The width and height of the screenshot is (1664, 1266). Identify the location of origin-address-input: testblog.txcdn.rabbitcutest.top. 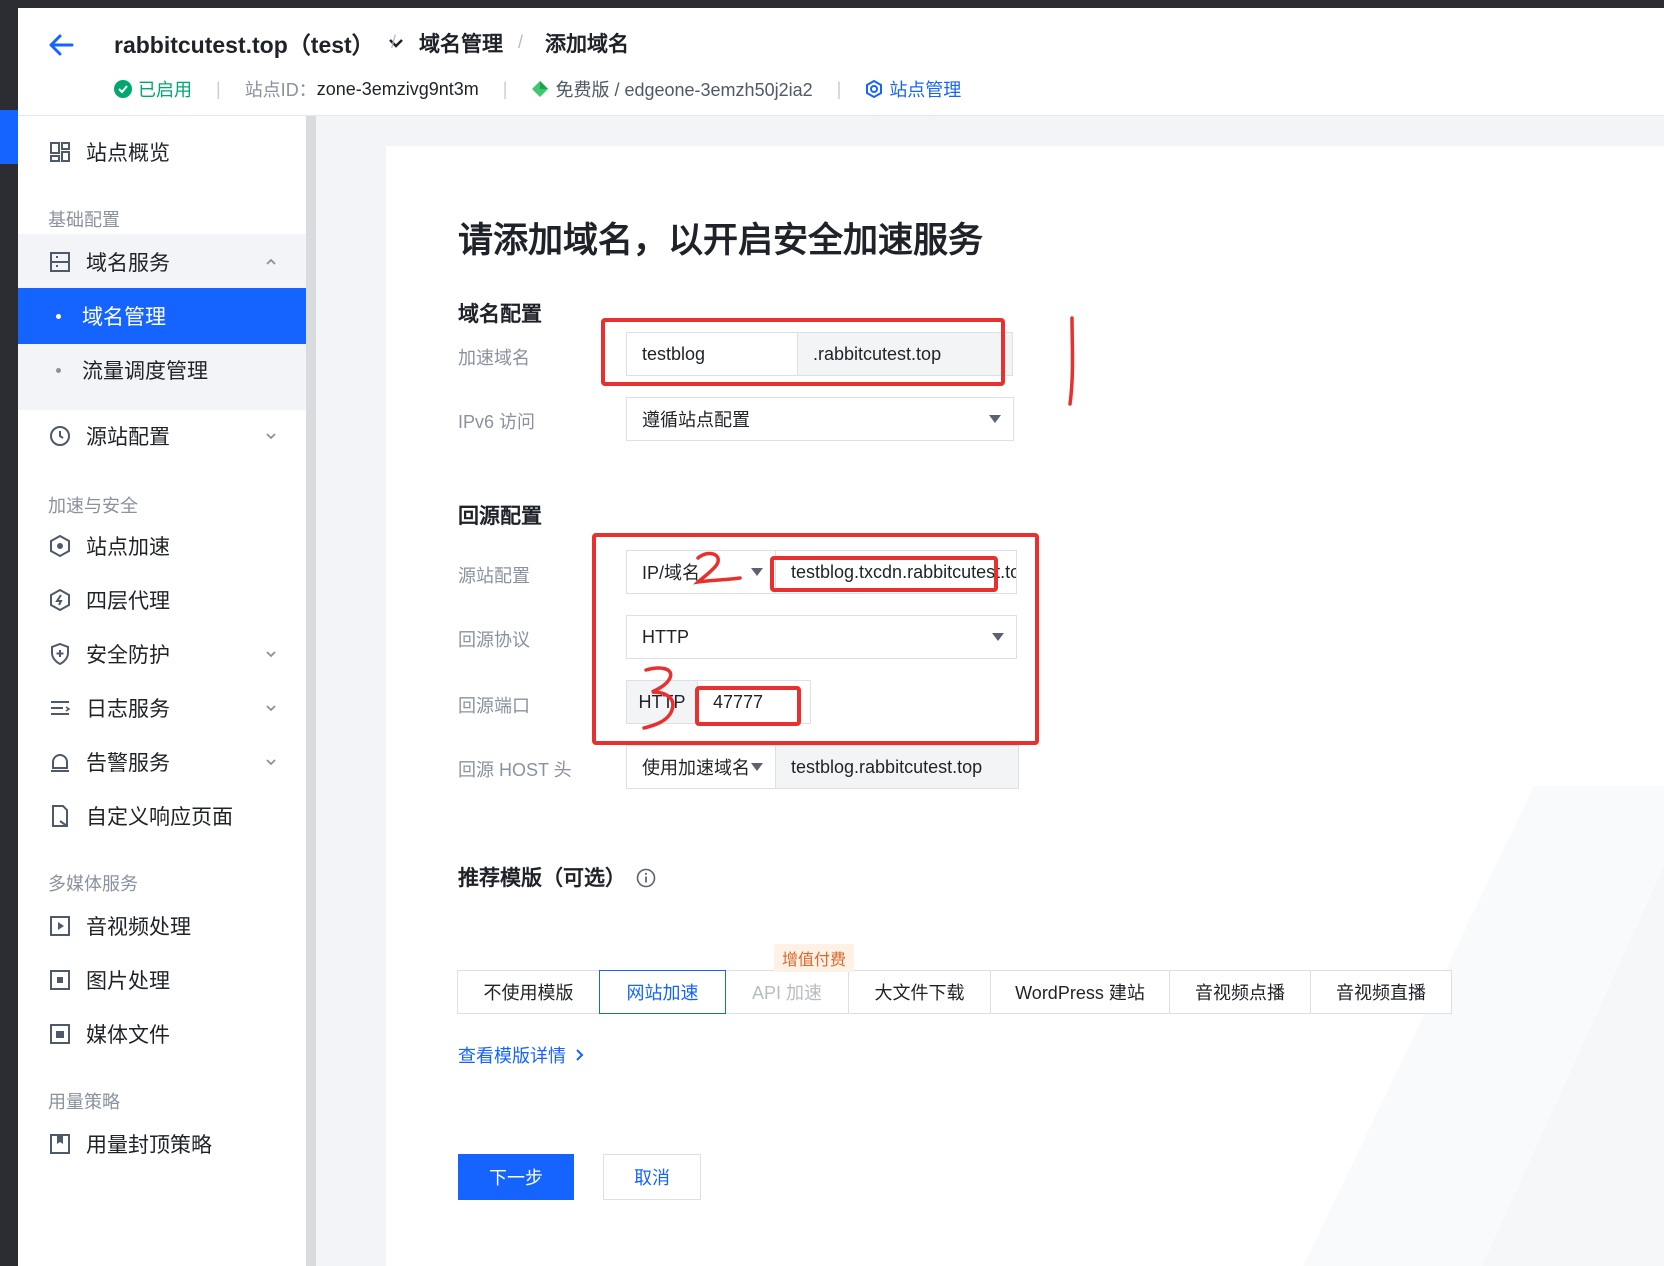
(896, 572).